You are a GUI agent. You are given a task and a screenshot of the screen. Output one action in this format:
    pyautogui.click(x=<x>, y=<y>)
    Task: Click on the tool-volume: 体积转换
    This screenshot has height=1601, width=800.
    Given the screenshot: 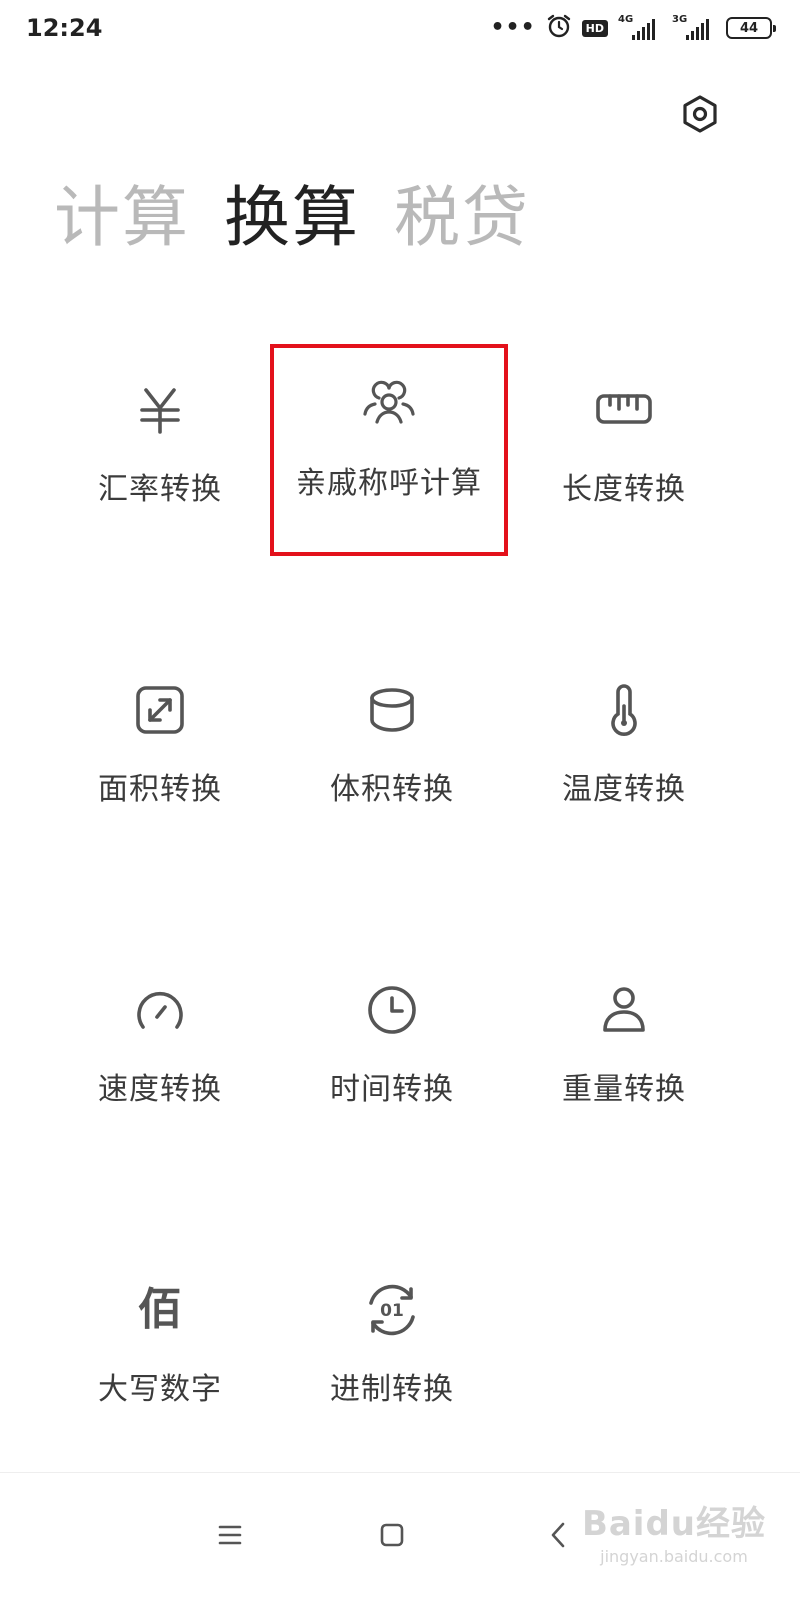 What is the action you would take?
    pyautogui.click(x=392, y=750)
    